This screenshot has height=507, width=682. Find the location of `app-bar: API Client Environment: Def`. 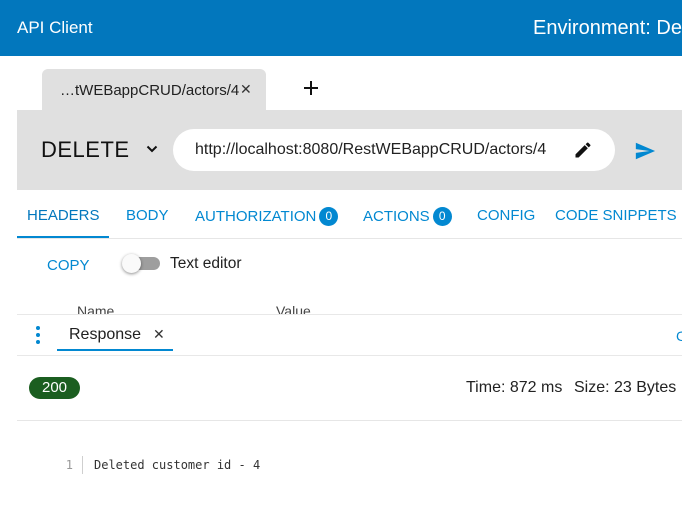

app-bar: API Client Environment: Def is located at coordinates (341, 28).